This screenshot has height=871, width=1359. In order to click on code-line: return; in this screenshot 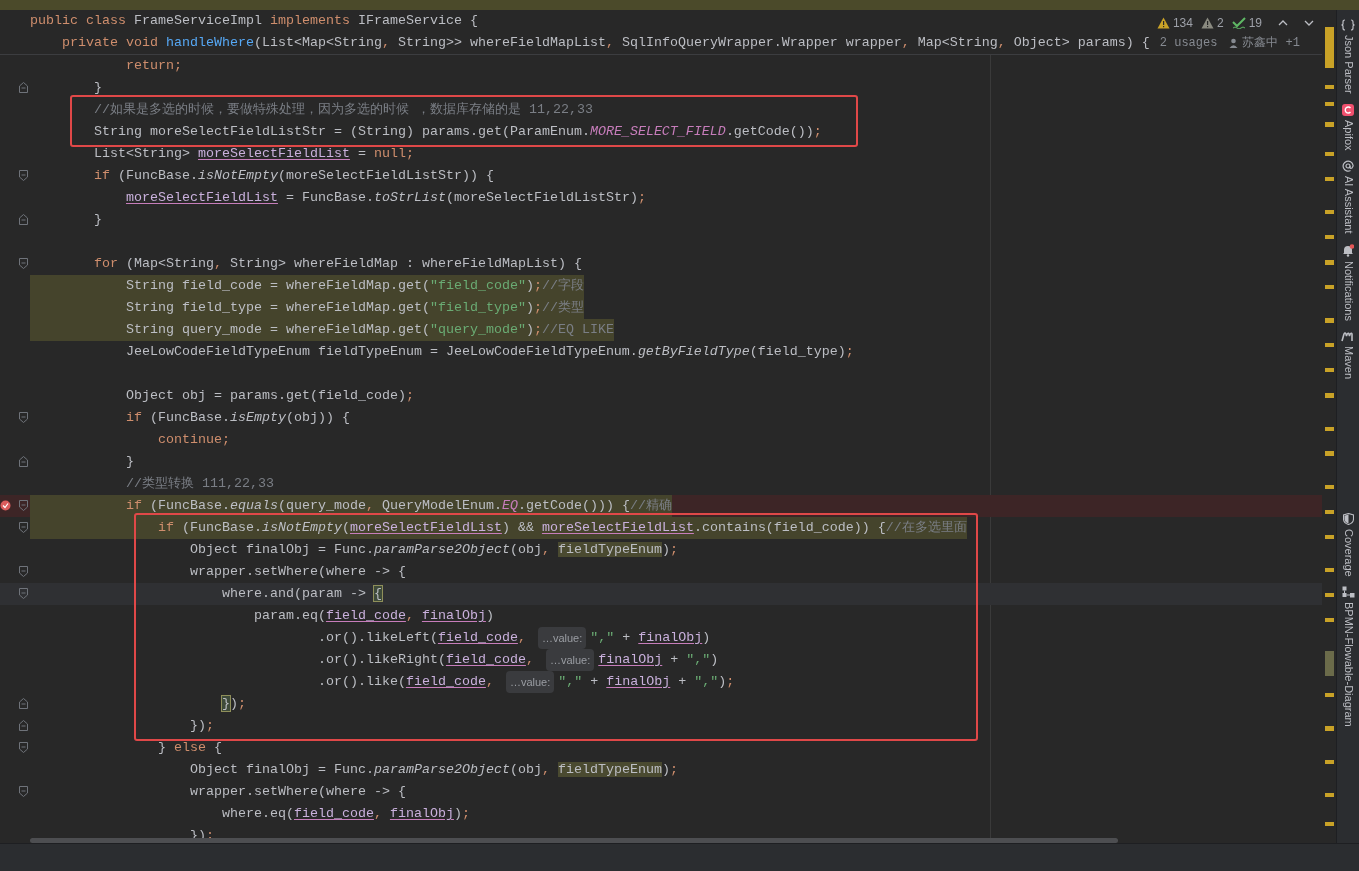, I will do `click(153, 66)`.